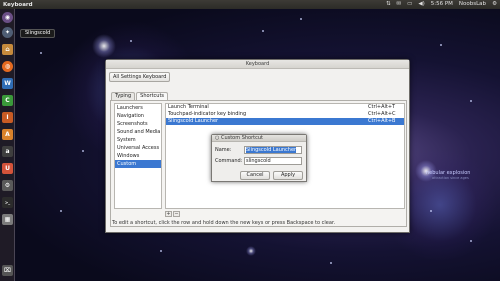 This screenshot has height=281, width=500. What do you see at coordinates (421, 4) in the screenshot?
I see `volume-icon: ◀)` at bounding box center [421, 4].